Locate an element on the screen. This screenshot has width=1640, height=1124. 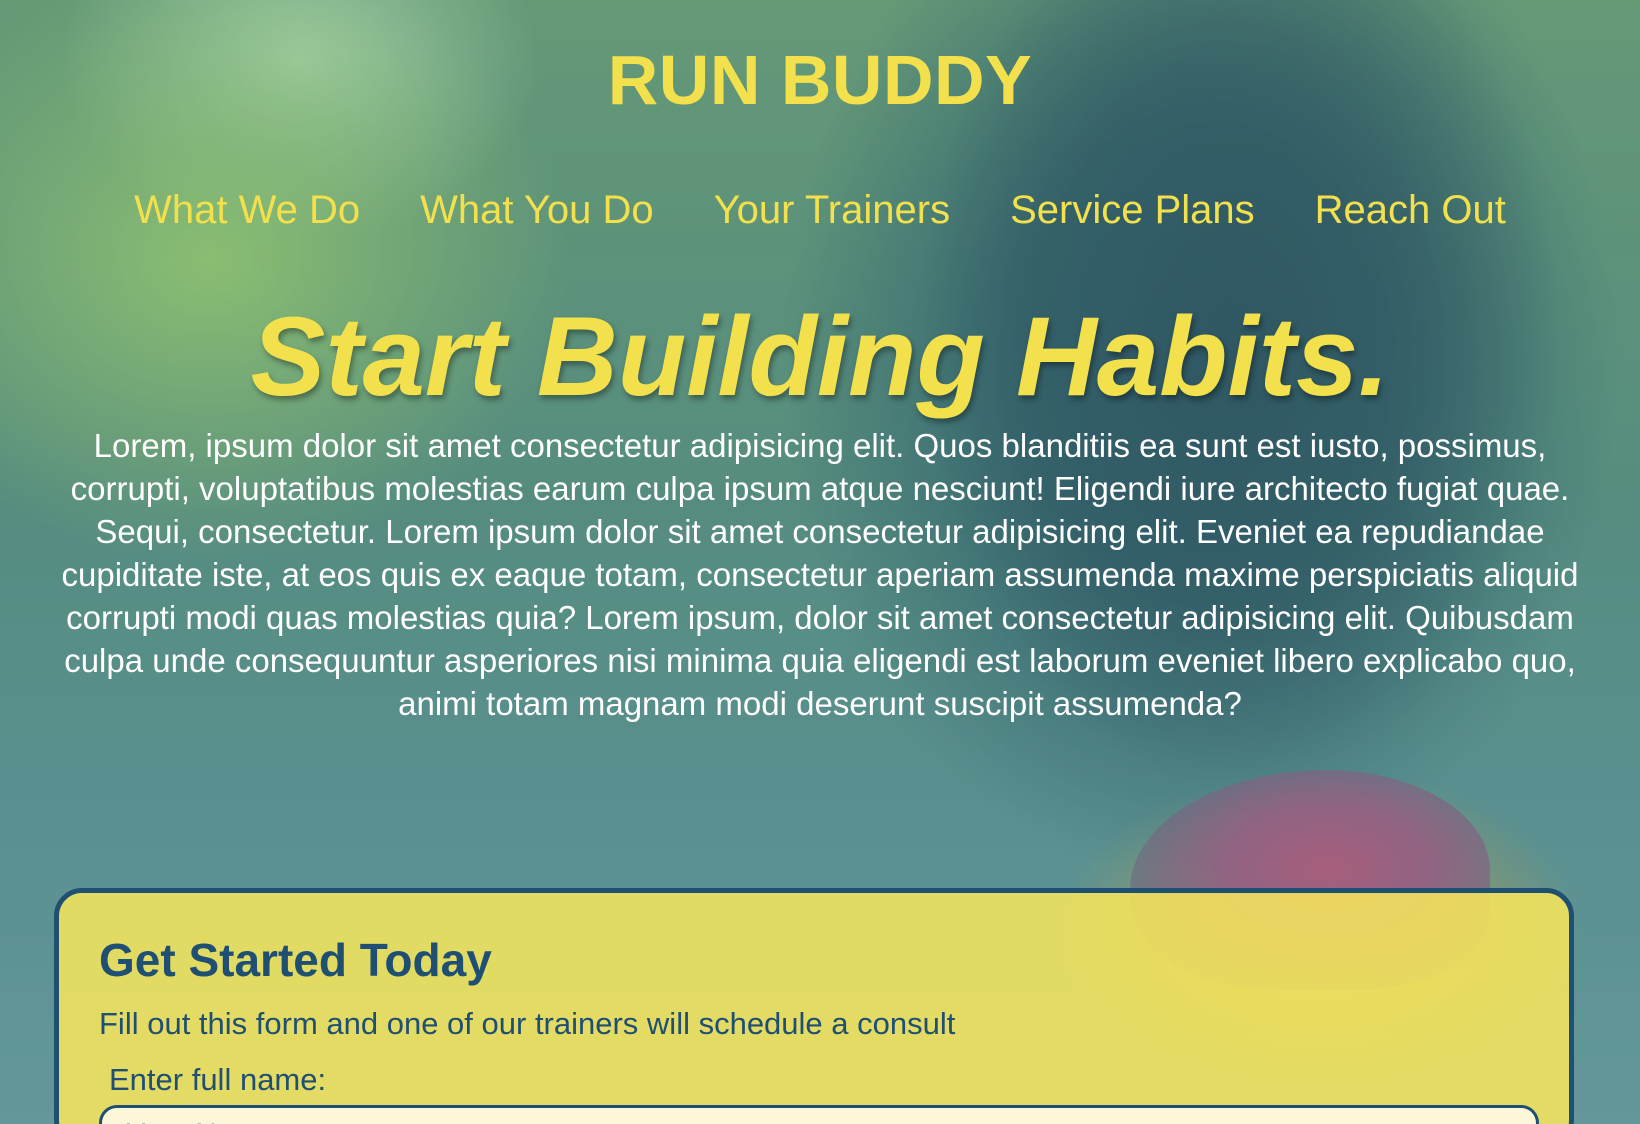
nav-link-your-trainers: Your Trainers is located at coordinates (832, 210).